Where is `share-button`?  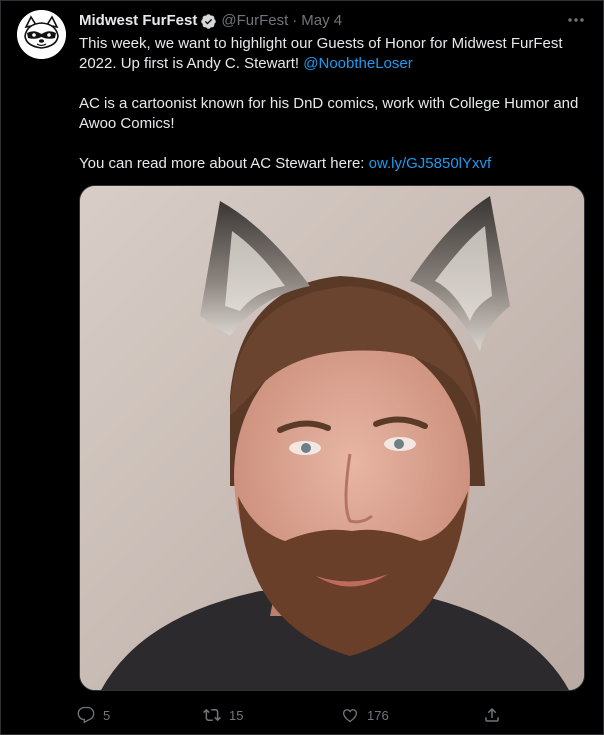
share-button is located at coordinates (492, 715).